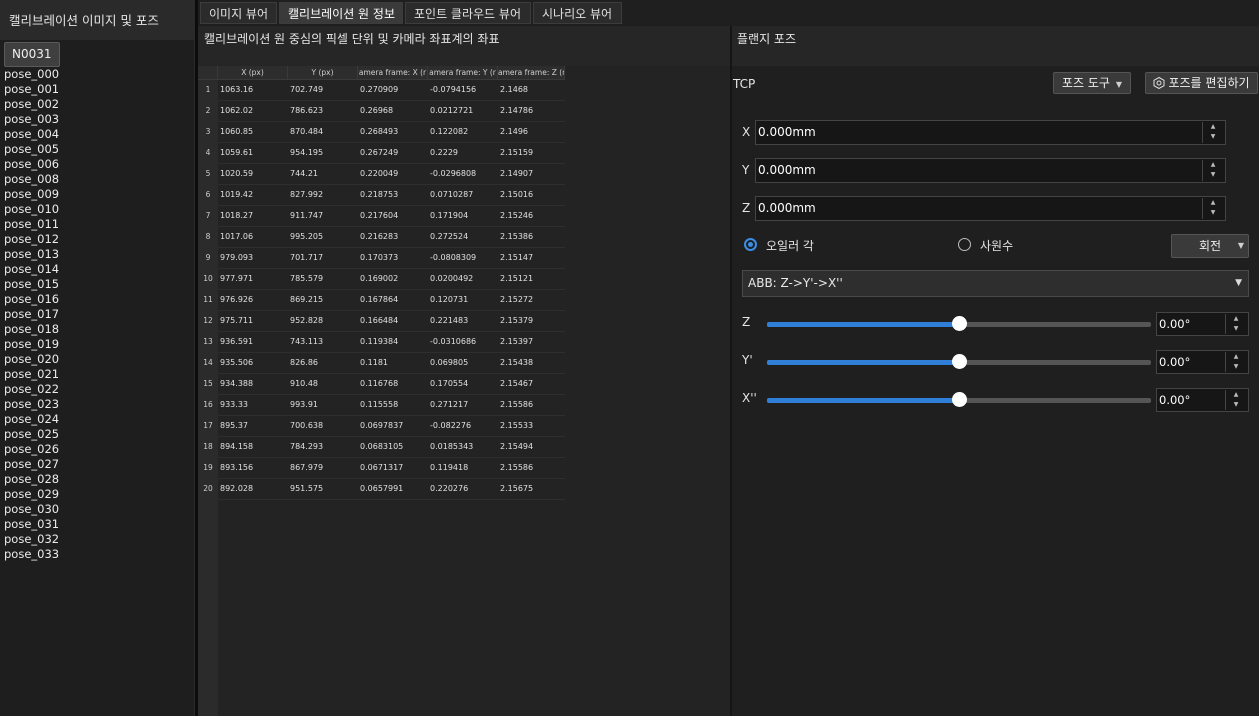  What do you see at coordinates (381, 468) in the screenshot?
I see `table-row: 19 893.156 867.979 0.0671317 0.119418 2.15586` at bounding box center [381, 468].